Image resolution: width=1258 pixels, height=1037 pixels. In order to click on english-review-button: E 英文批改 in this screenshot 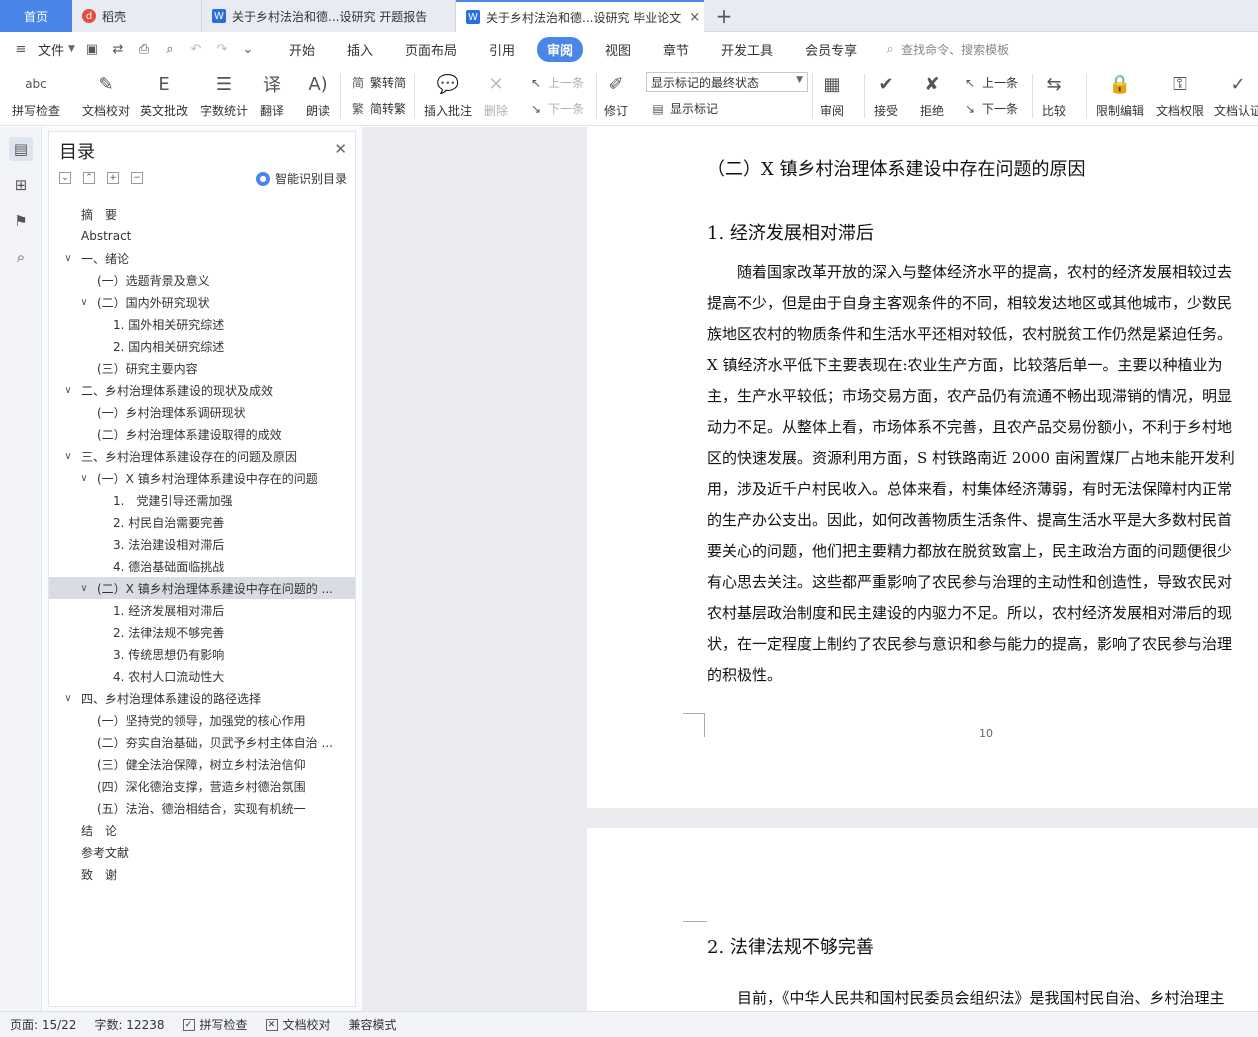, I will do `click(164, 94)`.